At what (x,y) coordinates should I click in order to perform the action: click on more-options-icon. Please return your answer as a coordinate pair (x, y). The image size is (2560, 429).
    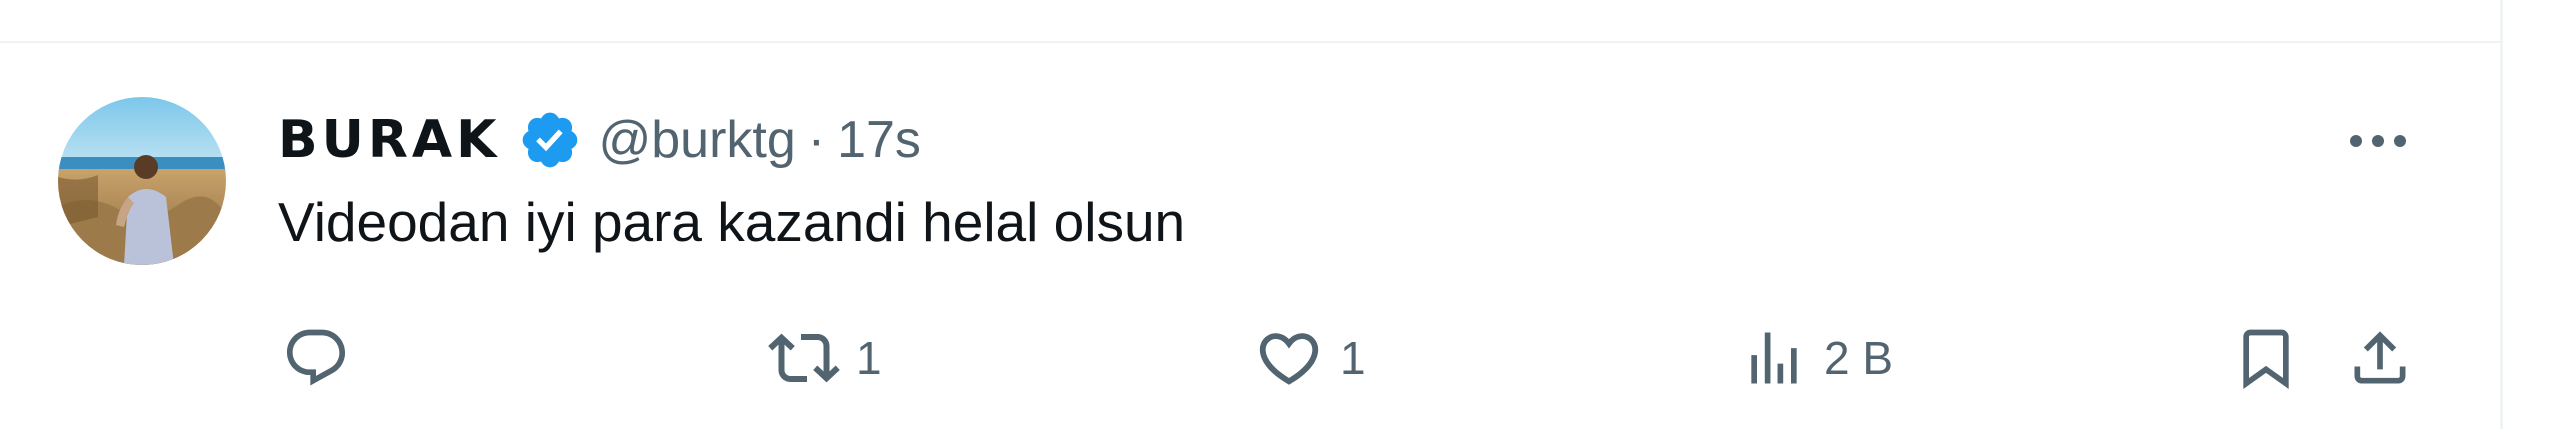
    Looking at the image, I should click on (2378, 141).